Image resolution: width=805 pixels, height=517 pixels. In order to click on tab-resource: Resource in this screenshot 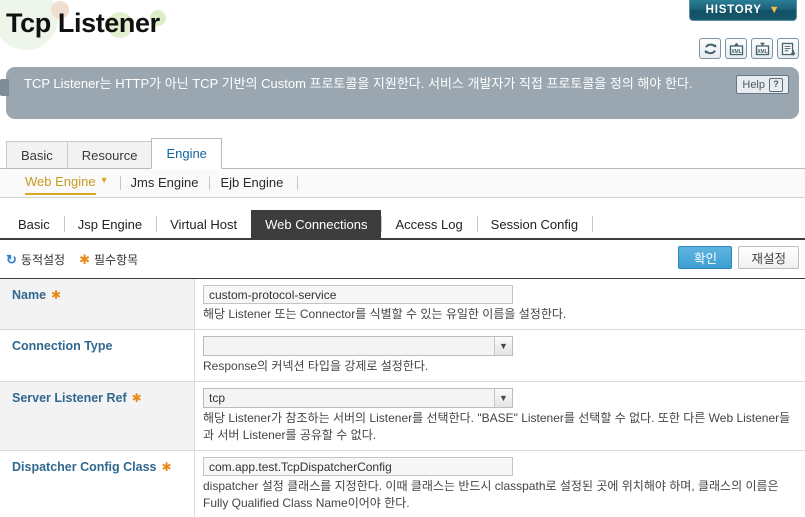, I will do `click(109, 155)`.